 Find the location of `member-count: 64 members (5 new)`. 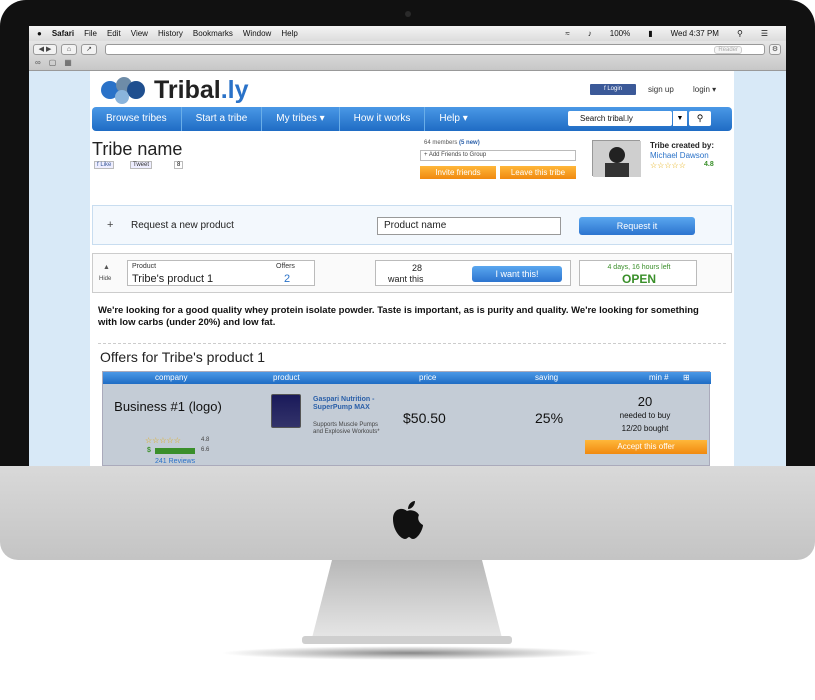

member-count: 64 members (5 new) is located at coordinates (452, 143).